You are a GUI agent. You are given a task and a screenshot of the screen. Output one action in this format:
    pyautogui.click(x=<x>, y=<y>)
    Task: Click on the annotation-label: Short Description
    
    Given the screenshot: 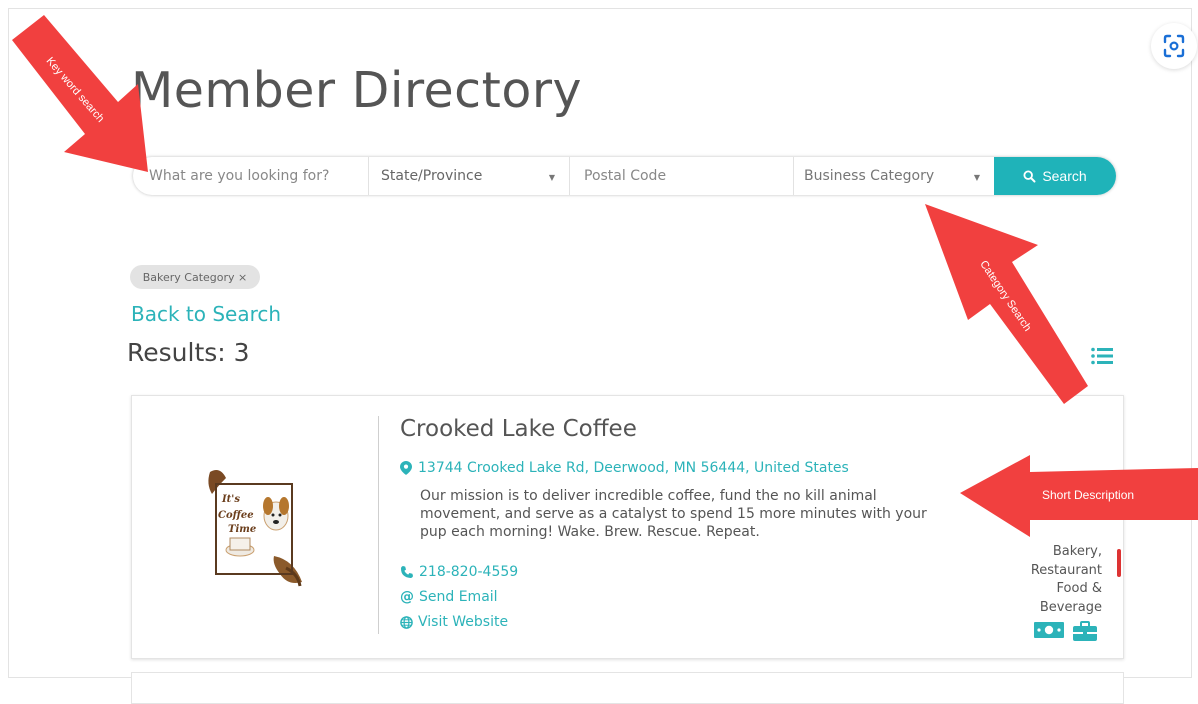 What is the action you would take?
    pyautogui.click(x=1088, y=495)
    